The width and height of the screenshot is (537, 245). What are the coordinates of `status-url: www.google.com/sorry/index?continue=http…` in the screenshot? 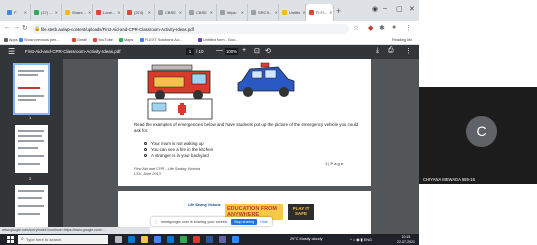 It's located at (75, 230).